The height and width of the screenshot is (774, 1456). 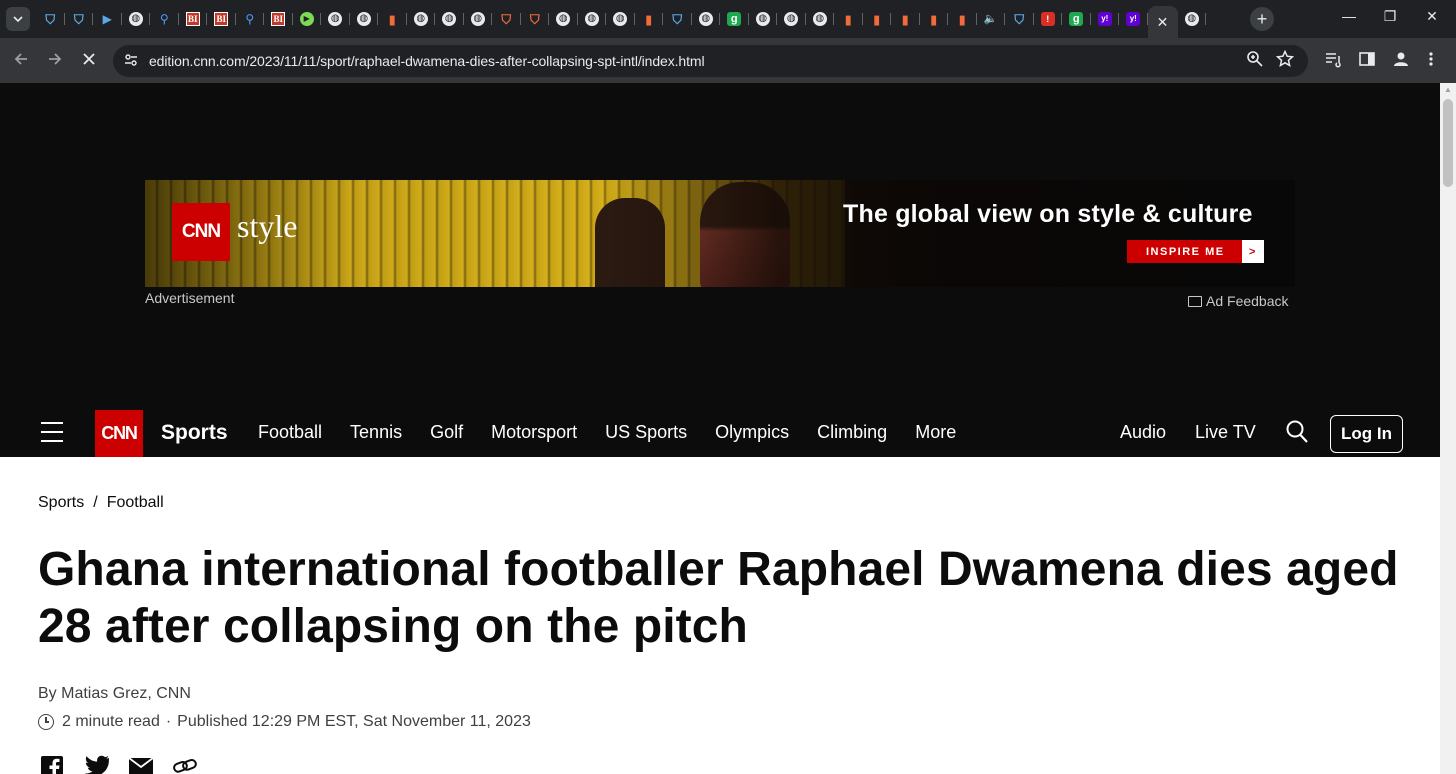 I want to click on menu-kebab-icon, so click(x=1431, y=62).